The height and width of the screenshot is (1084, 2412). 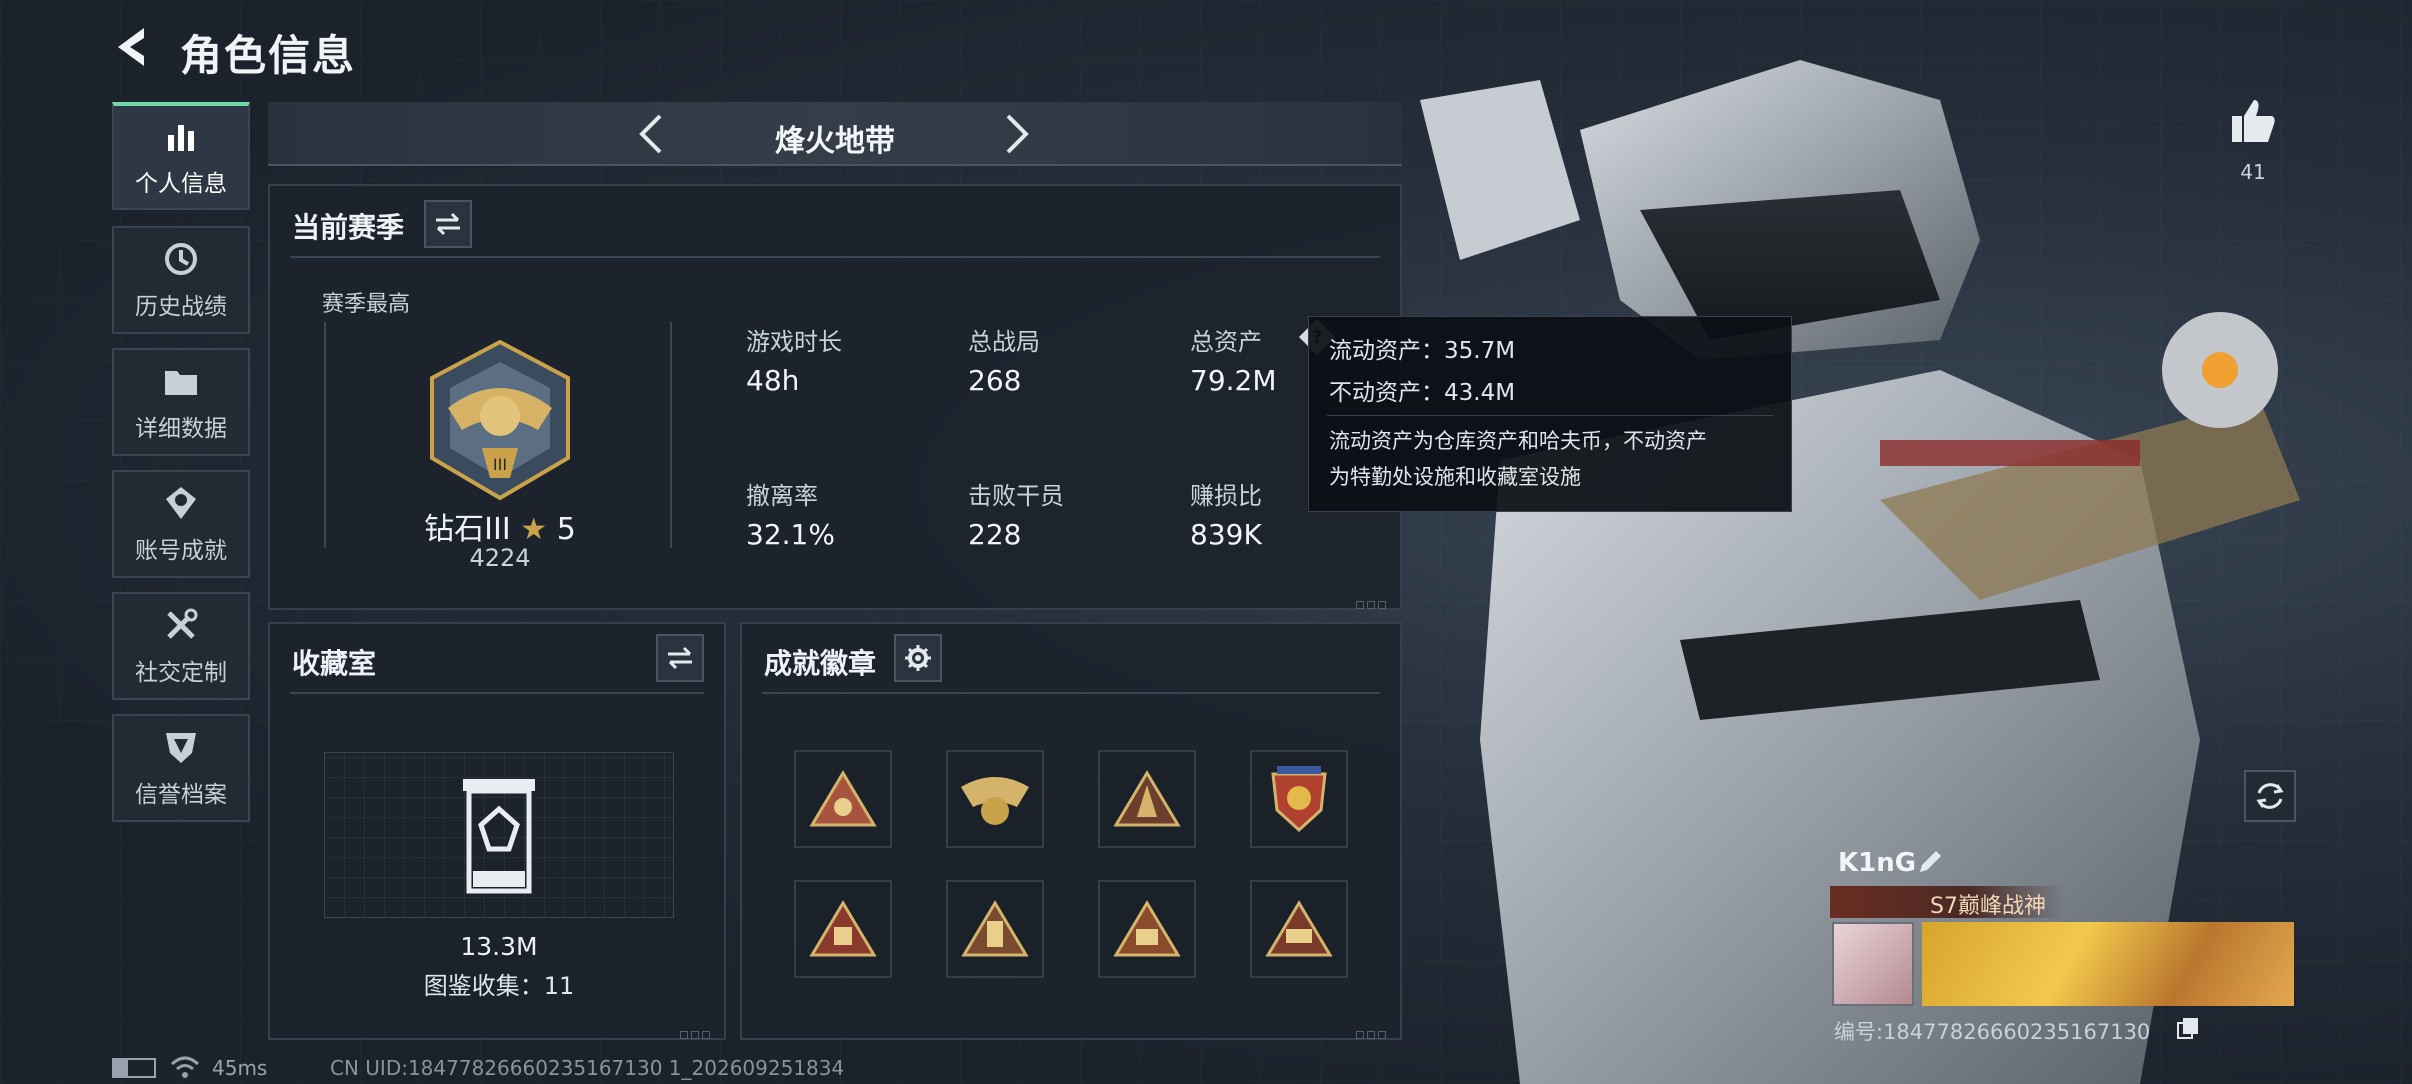 I want to click on rank-line: 钻石III ★ 5, so click(x=500, y=526).